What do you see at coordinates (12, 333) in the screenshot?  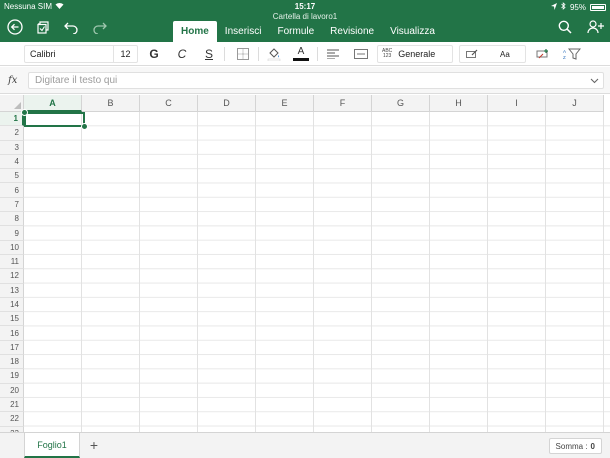 I see `row-header: 16` at bounding box center [12, 333].